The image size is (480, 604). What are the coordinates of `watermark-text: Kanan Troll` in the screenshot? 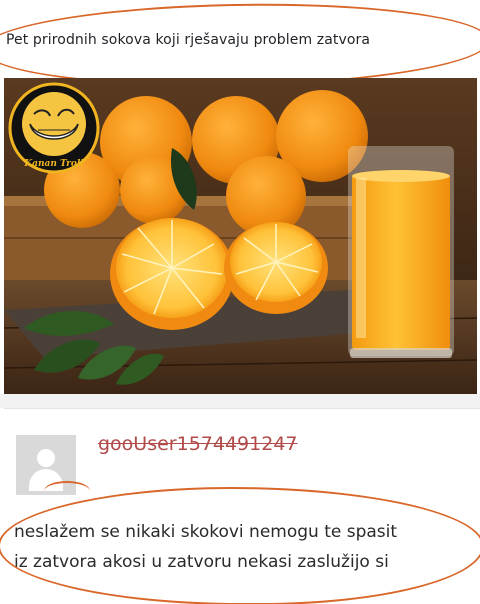 It's located at (53, 164).